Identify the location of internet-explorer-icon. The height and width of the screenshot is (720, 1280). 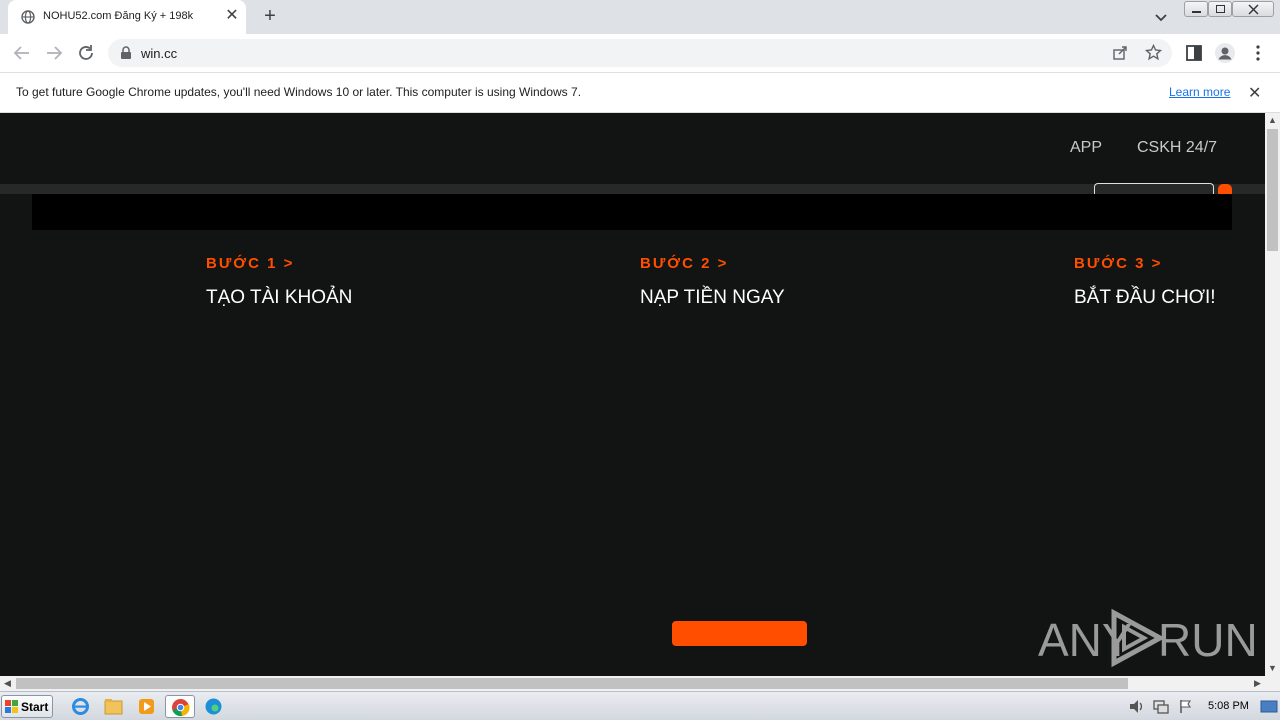
(80, 706).